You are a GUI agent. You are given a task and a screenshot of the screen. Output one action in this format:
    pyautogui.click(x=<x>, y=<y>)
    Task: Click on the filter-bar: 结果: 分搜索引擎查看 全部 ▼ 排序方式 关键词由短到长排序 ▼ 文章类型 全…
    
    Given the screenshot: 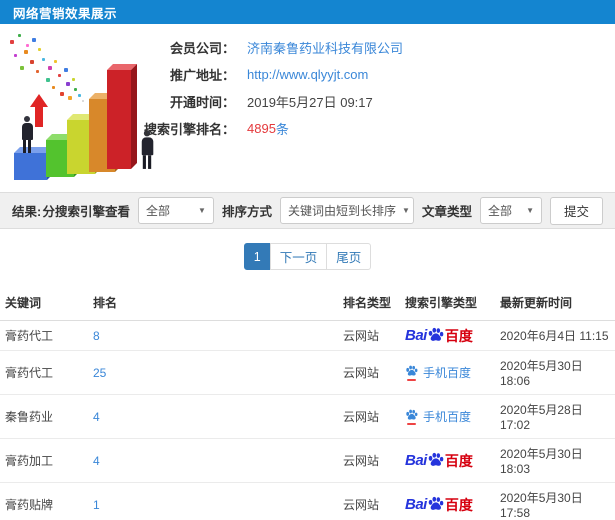 What is the action you would take?
    pyautogui.click(x=307, y=210)
    